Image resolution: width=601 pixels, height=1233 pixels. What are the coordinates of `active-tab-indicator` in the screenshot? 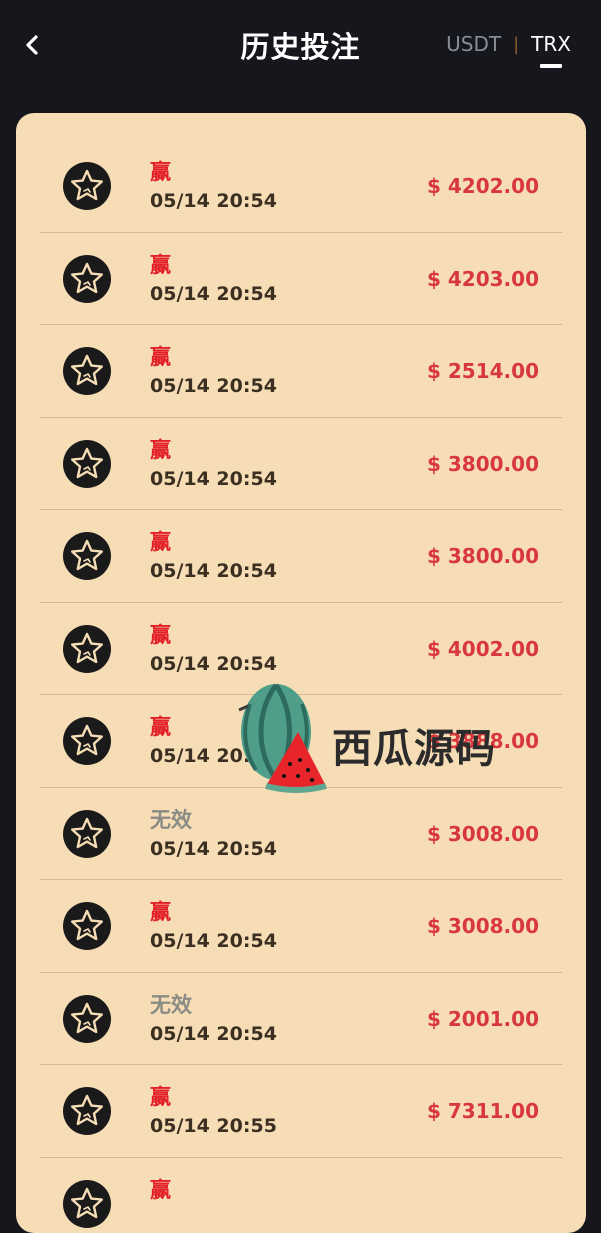 It's located at (551, 66).